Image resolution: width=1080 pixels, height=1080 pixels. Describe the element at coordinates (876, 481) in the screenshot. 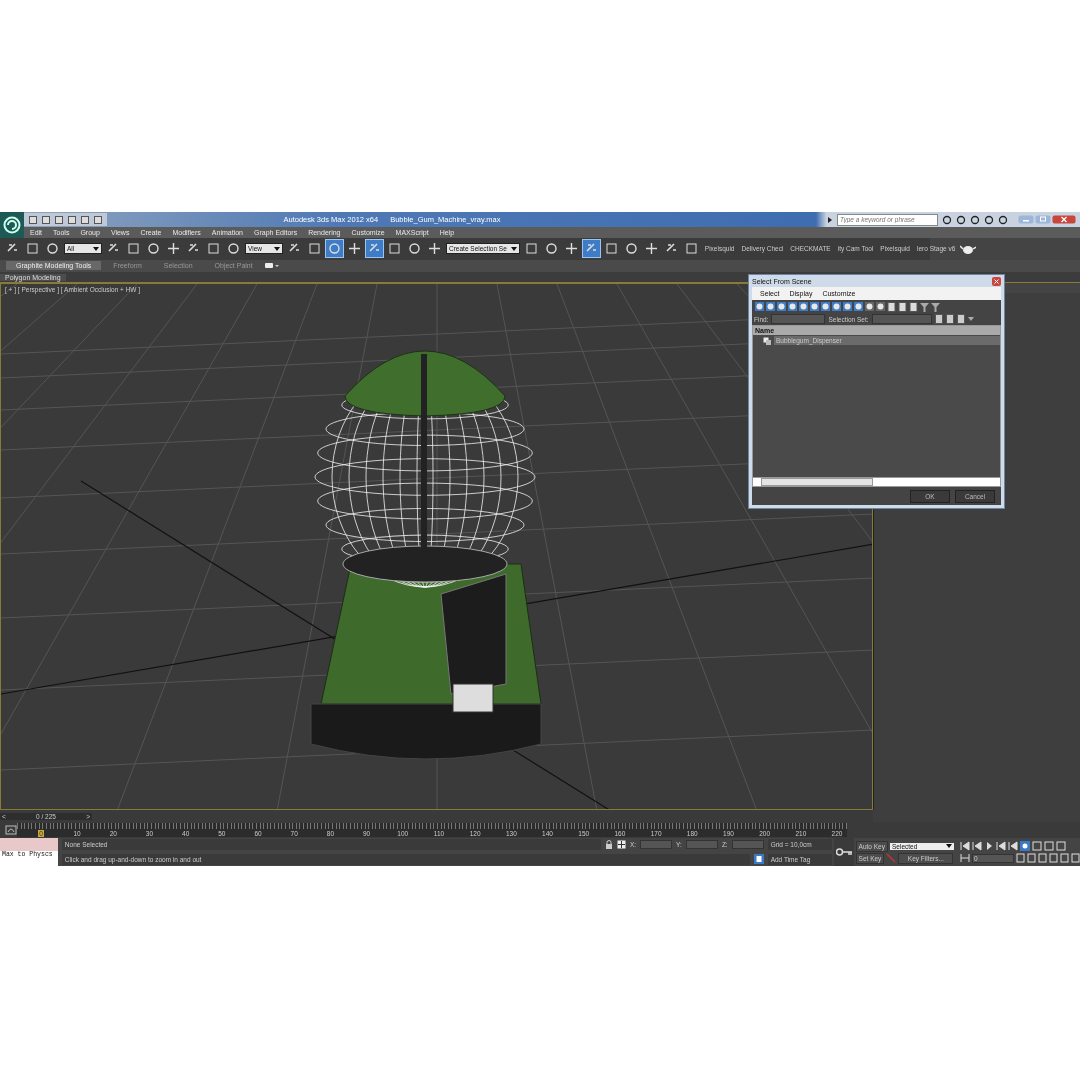

I see `horizontal-scrollbar` at that location.